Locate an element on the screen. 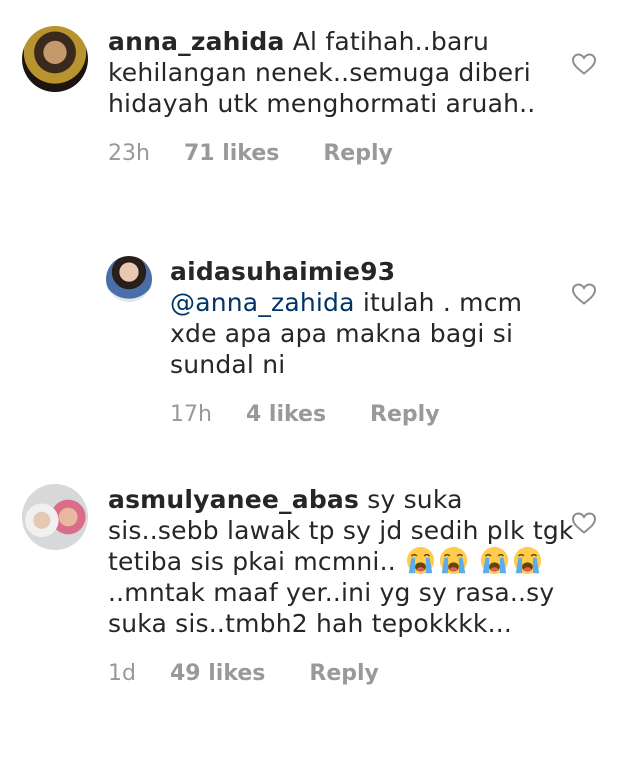 This screenshot has width=640, height=765. comment-meta: 17h 4 likes Reply is located at coordinates (370, 414).